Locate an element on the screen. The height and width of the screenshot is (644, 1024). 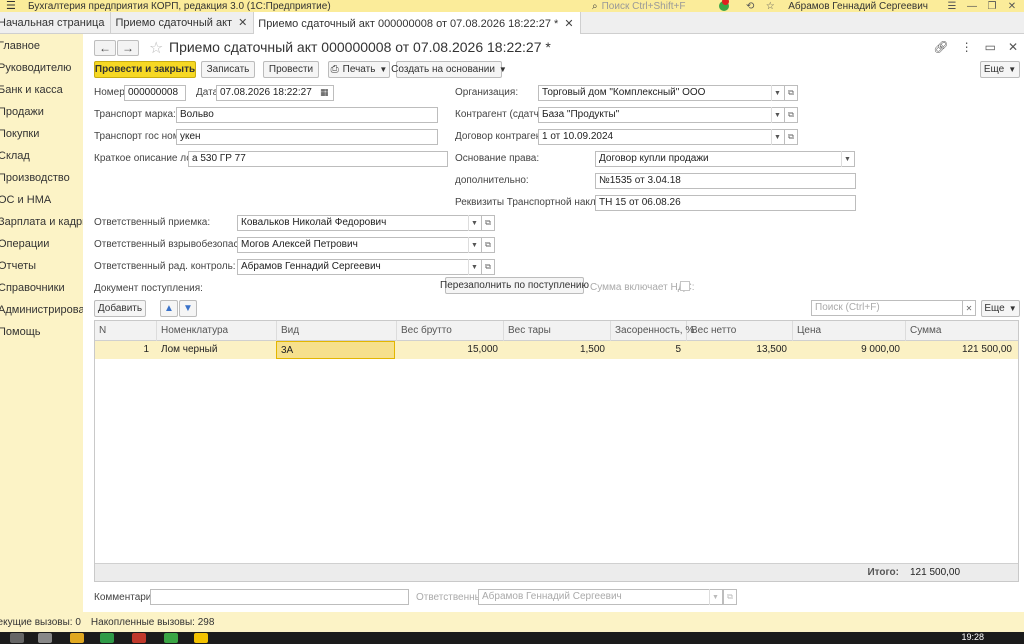
sidebar-item-warehouse: Склад is located at coordinates (41, 156).